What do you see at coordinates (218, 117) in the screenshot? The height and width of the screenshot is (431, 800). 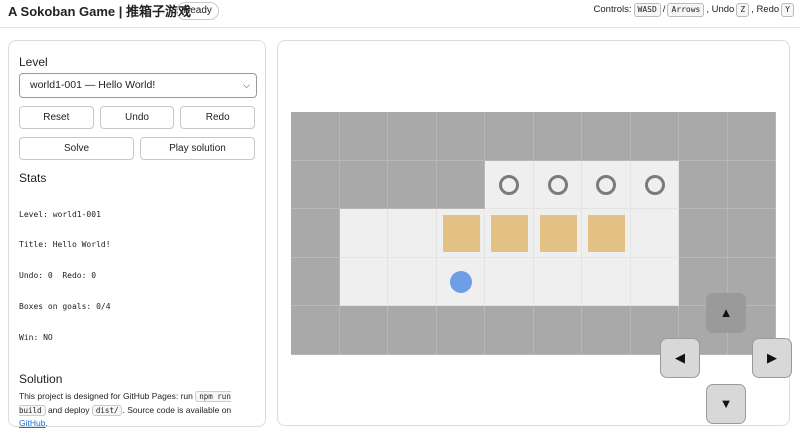 I see `redo-button: Redo` at bounding box center [218, 117].